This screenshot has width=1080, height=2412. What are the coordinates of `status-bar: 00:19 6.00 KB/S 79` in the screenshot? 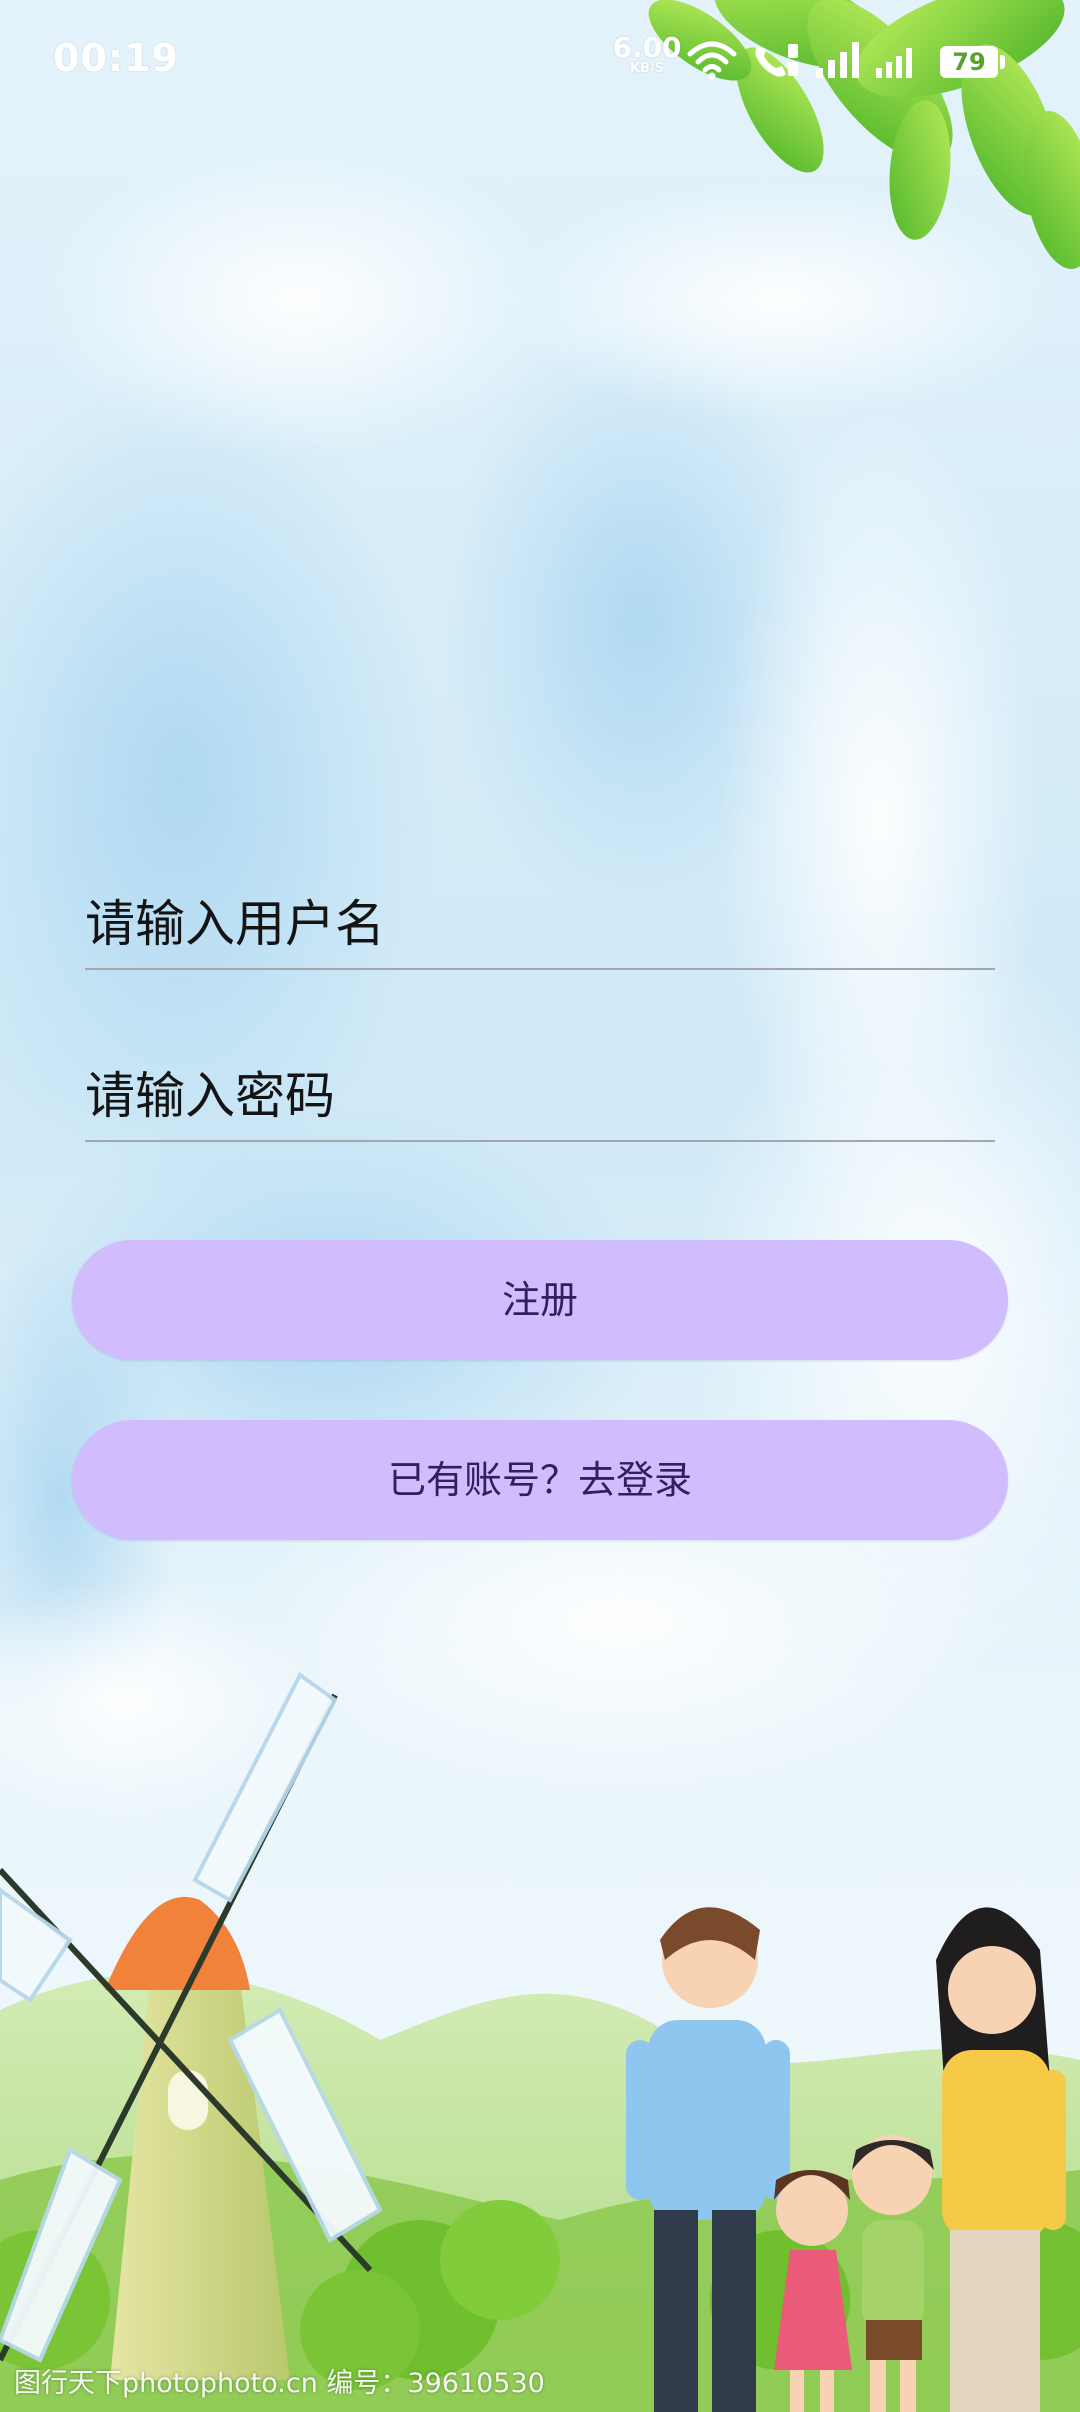 It's located at (540, 60).